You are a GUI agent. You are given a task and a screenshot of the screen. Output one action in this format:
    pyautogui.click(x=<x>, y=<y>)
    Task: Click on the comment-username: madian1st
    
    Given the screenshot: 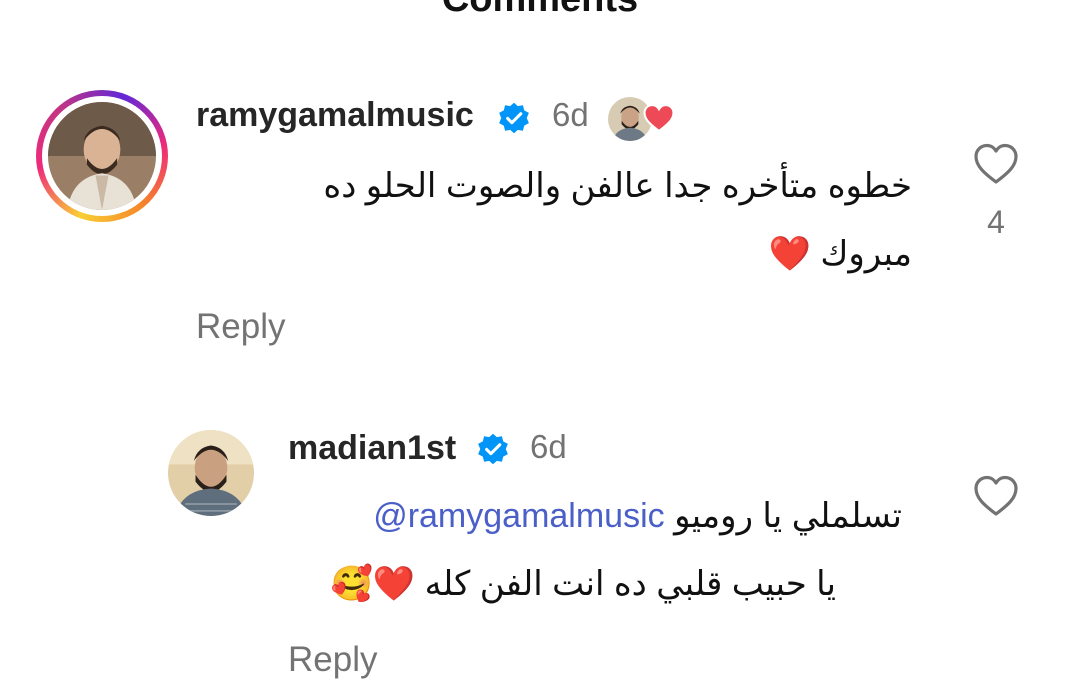 What is the action you would take?
    pyautogui.click(x=372, y=448)
    